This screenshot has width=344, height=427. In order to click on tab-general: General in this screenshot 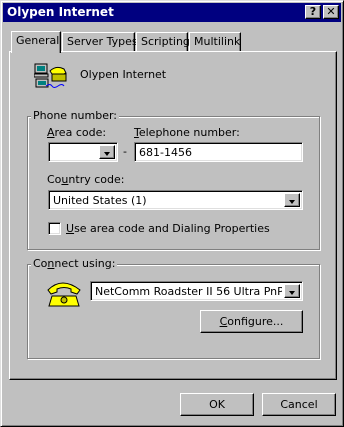, I will do `click(36, 42)`.